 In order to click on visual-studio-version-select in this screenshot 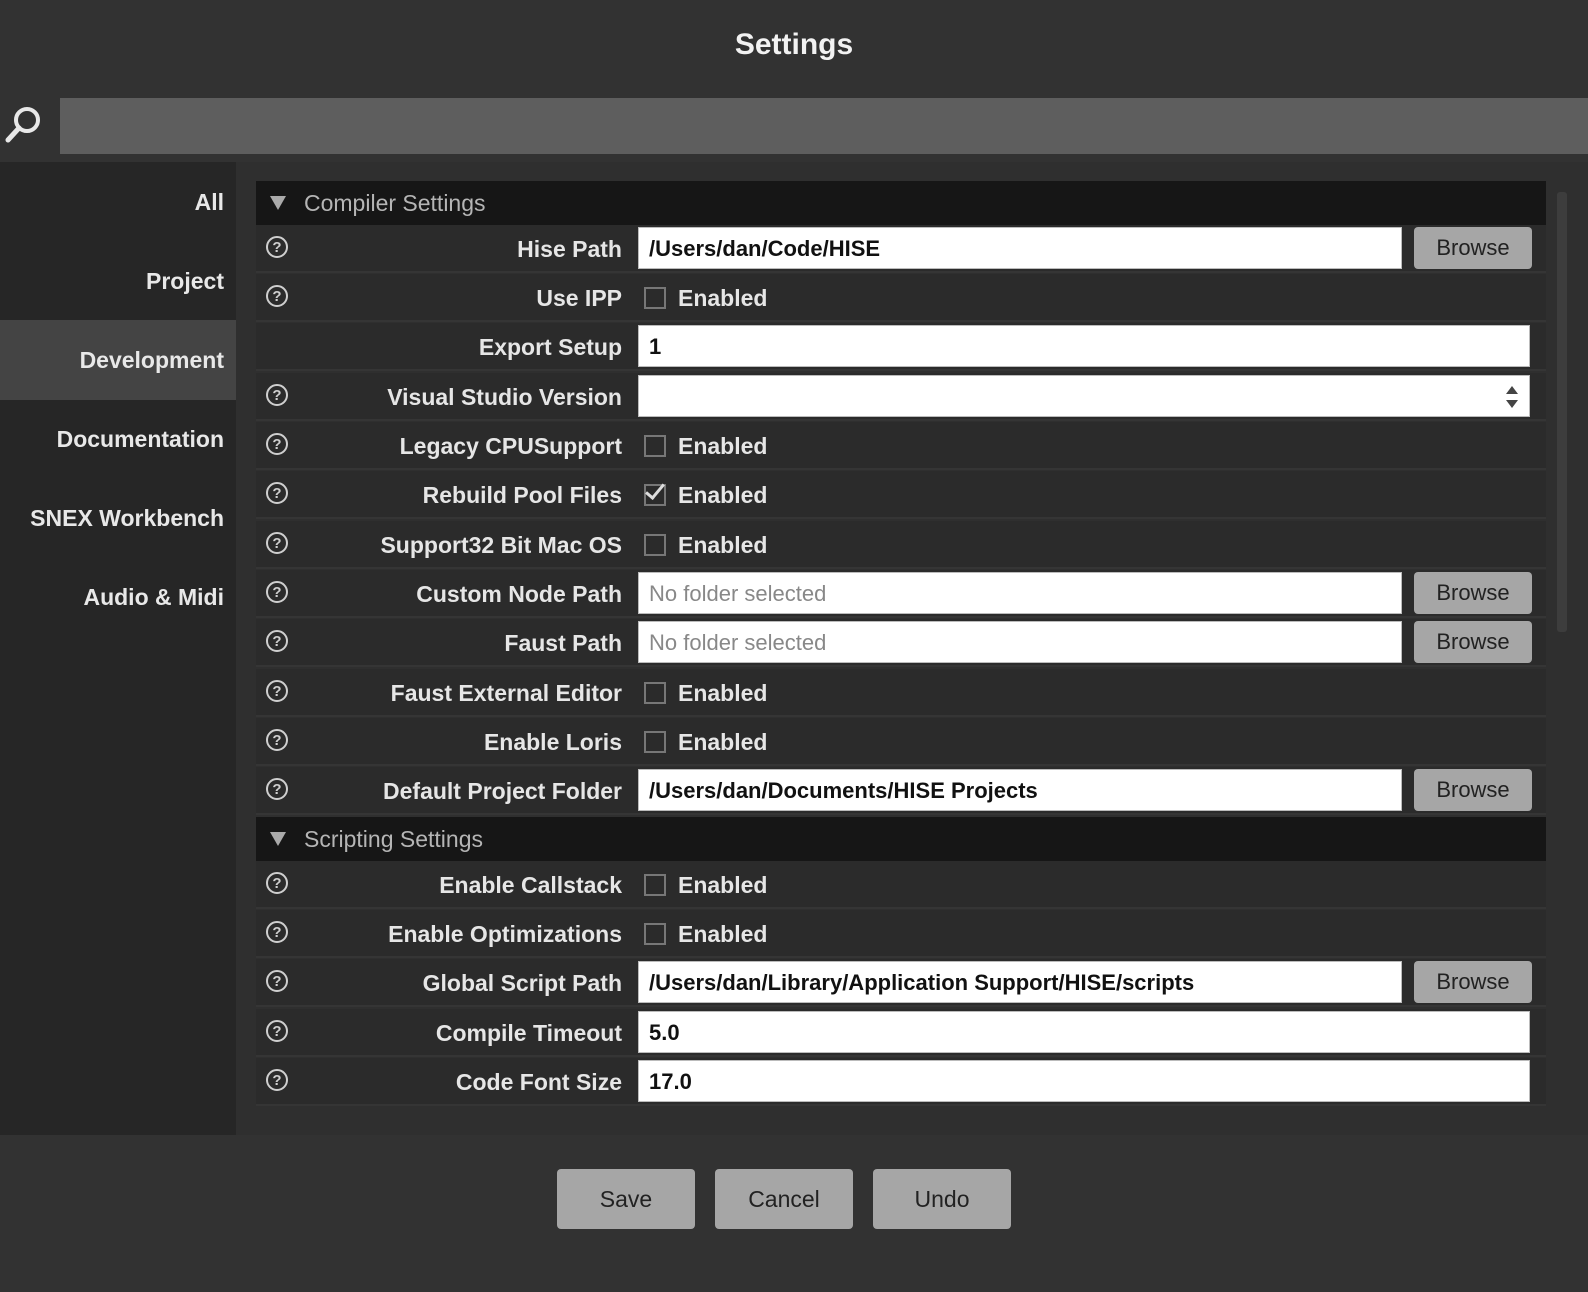, I will do `click(1084, 396)`.